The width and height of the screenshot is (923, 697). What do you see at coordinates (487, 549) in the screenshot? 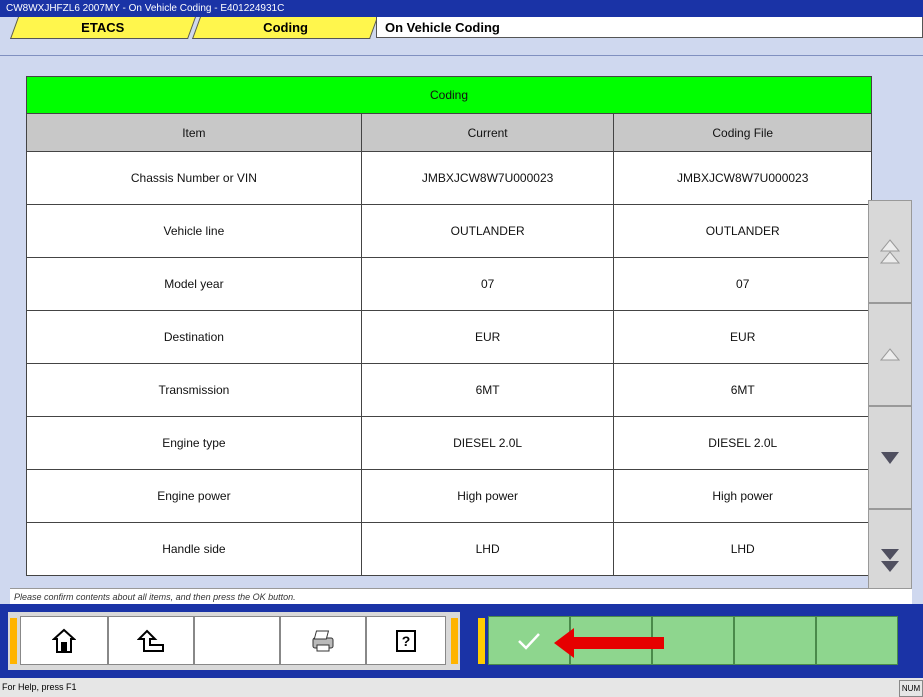
I see `cell-current: LHD` at bounding box center [487, 549].